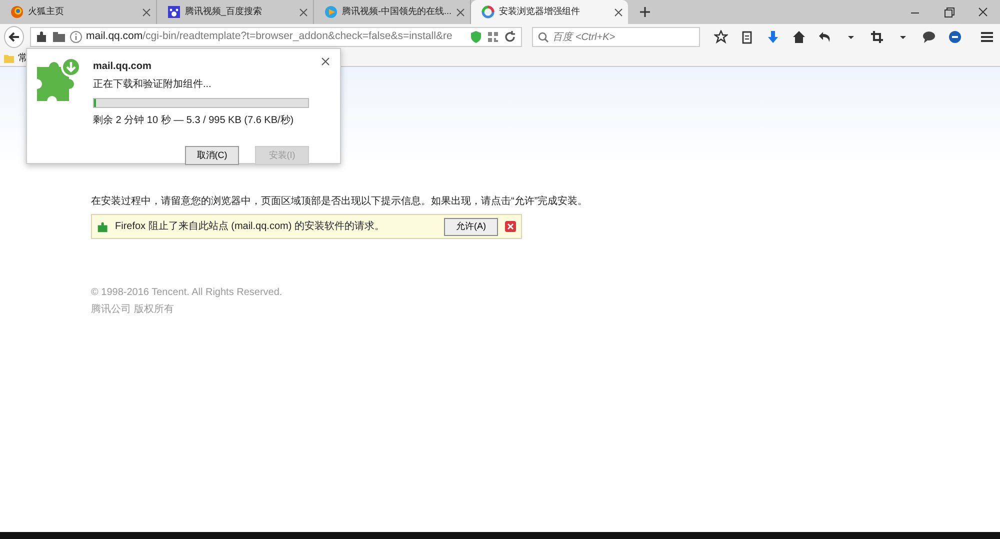 Image resolution: width=1000 pixels, height=539 pixels. I want to click on footer-text: 腾讯公司 版权所有, so click(133, 309).